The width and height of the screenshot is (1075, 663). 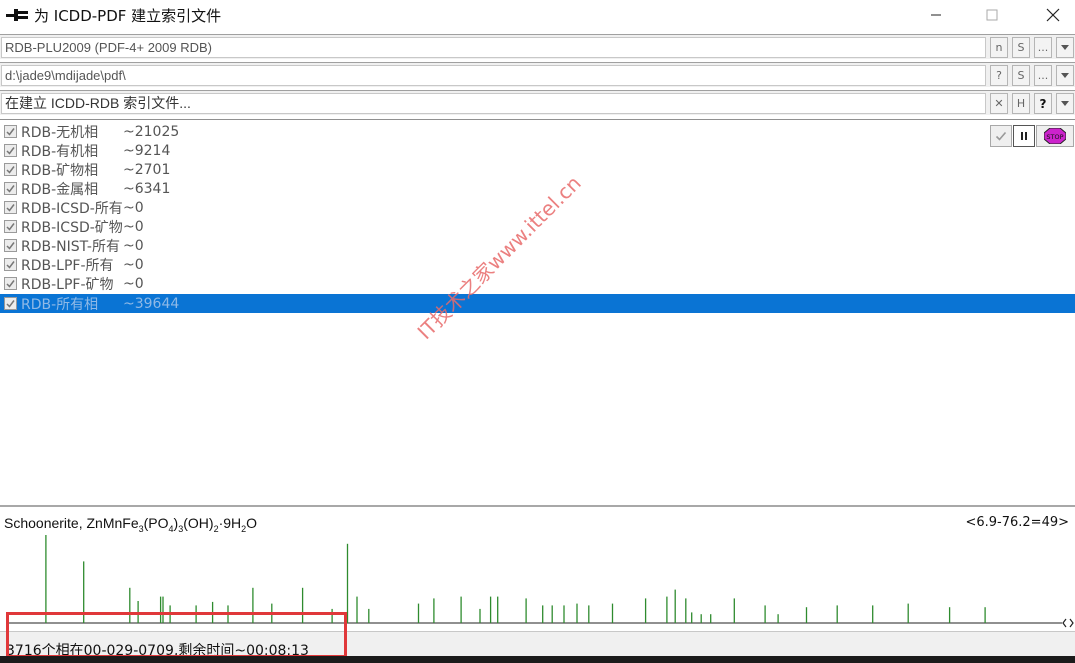 I want to click on confirm-button, so click(x=1001, y=136).